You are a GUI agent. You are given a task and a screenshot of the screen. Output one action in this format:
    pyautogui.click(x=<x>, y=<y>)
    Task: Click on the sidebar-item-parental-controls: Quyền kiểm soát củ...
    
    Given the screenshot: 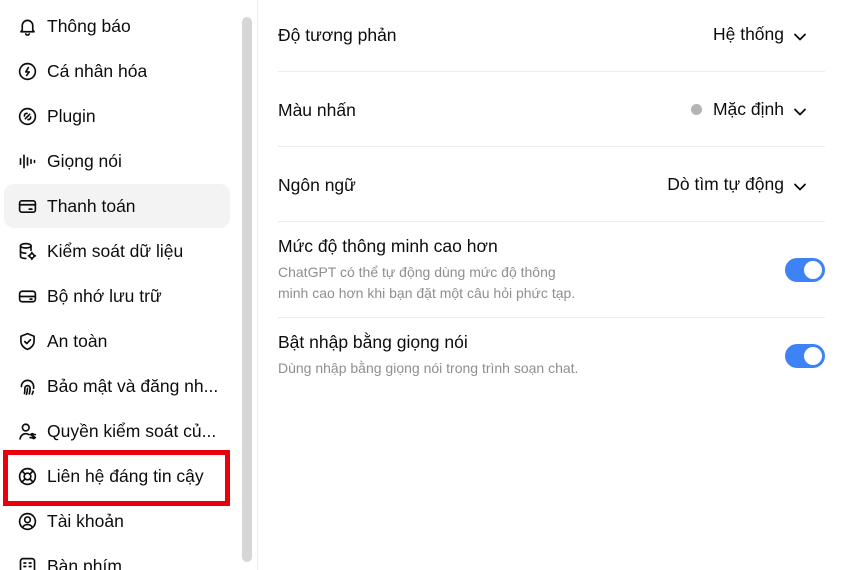 What is the action you would take?
    pyautogui.click(x=117, y=431)
    